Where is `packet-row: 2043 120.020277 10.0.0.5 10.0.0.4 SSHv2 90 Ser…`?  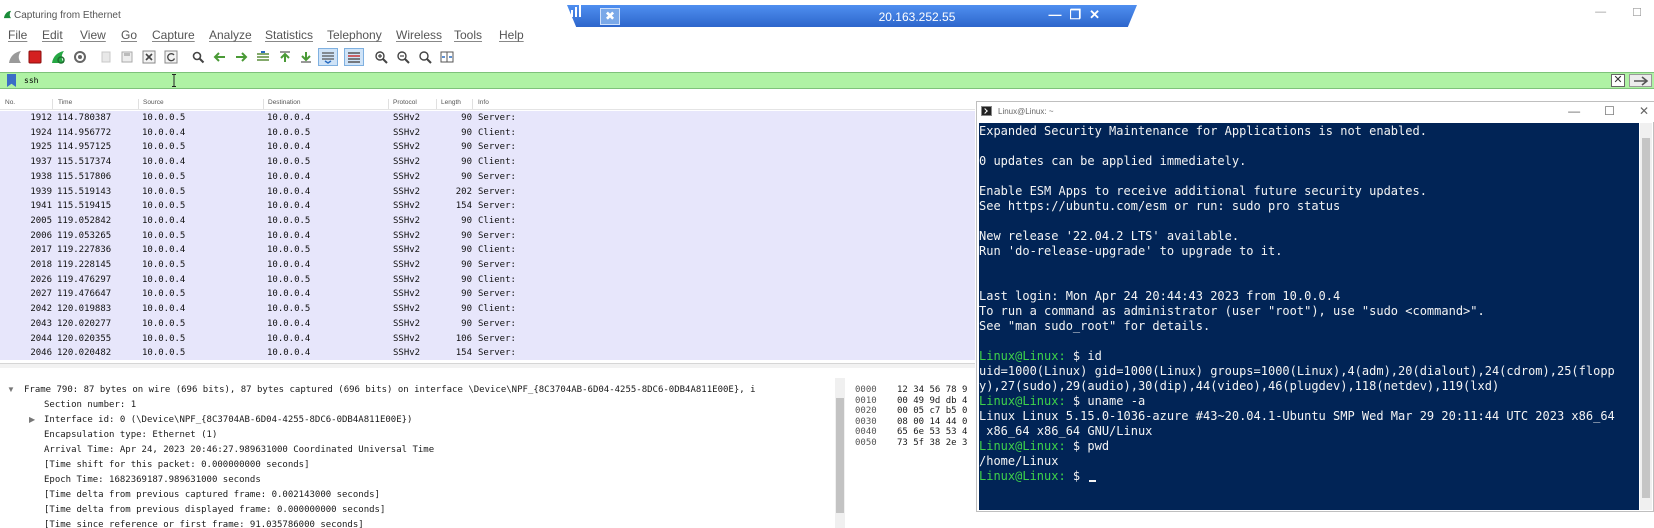
packet-row: 2043 120.020277 10.0.0.5 10.0.0.4 SSHv2 90 Ser… is located at coordinates (487, 324).